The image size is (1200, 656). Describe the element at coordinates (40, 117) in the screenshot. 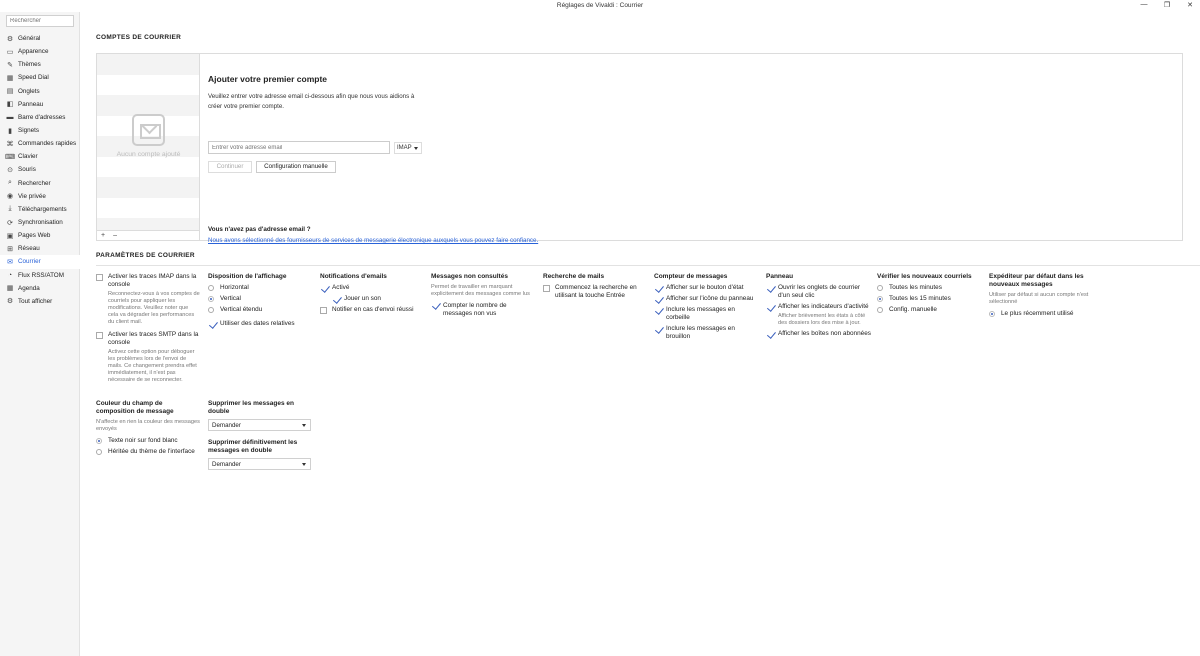

I see `sidebar-item-address-bar: ▬ Barre d'adresses` at that location.